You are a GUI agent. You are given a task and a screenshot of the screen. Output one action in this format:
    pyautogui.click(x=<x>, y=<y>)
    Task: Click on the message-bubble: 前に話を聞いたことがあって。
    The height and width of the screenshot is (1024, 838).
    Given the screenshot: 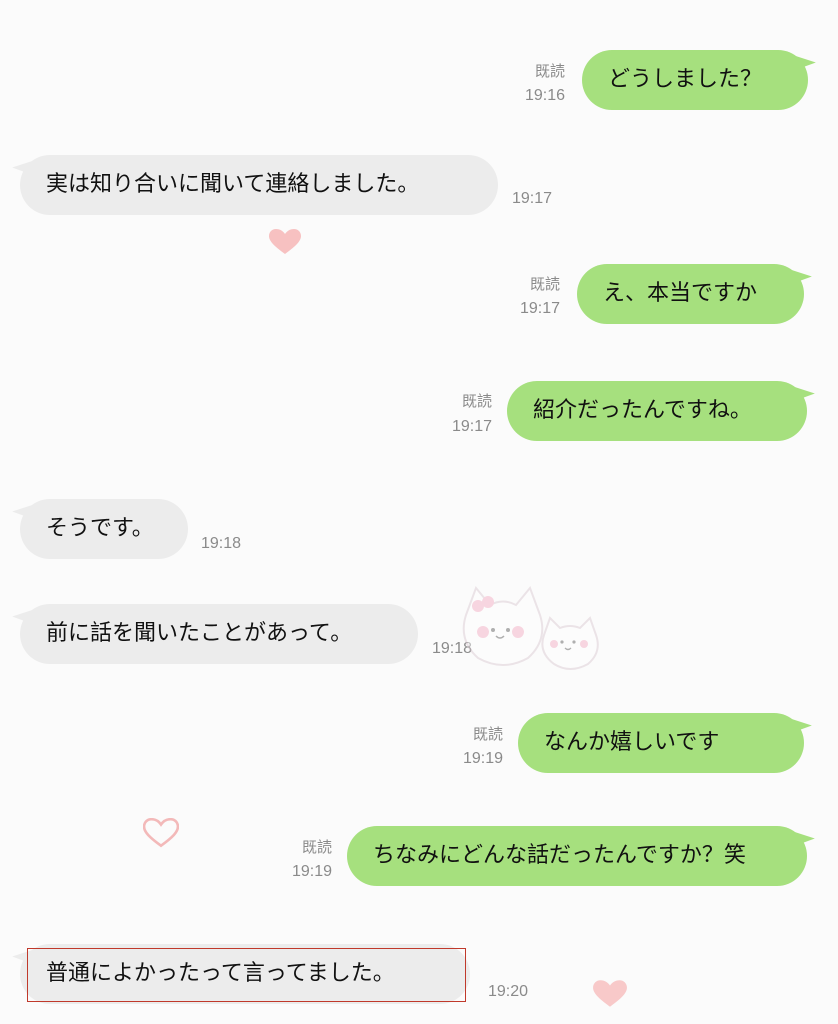 What is the action you would take?
    pyautogui.click(x=219, y=634)
    